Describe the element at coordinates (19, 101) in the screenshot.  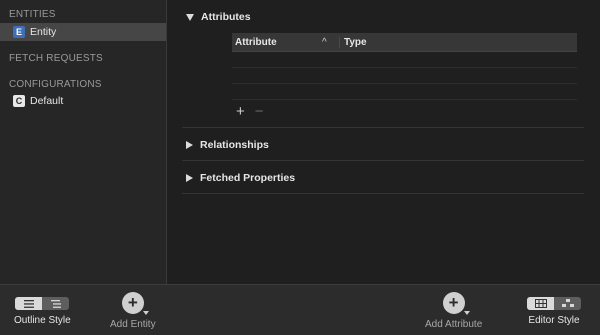
I see `configuration-badge-icon: C` at that location.